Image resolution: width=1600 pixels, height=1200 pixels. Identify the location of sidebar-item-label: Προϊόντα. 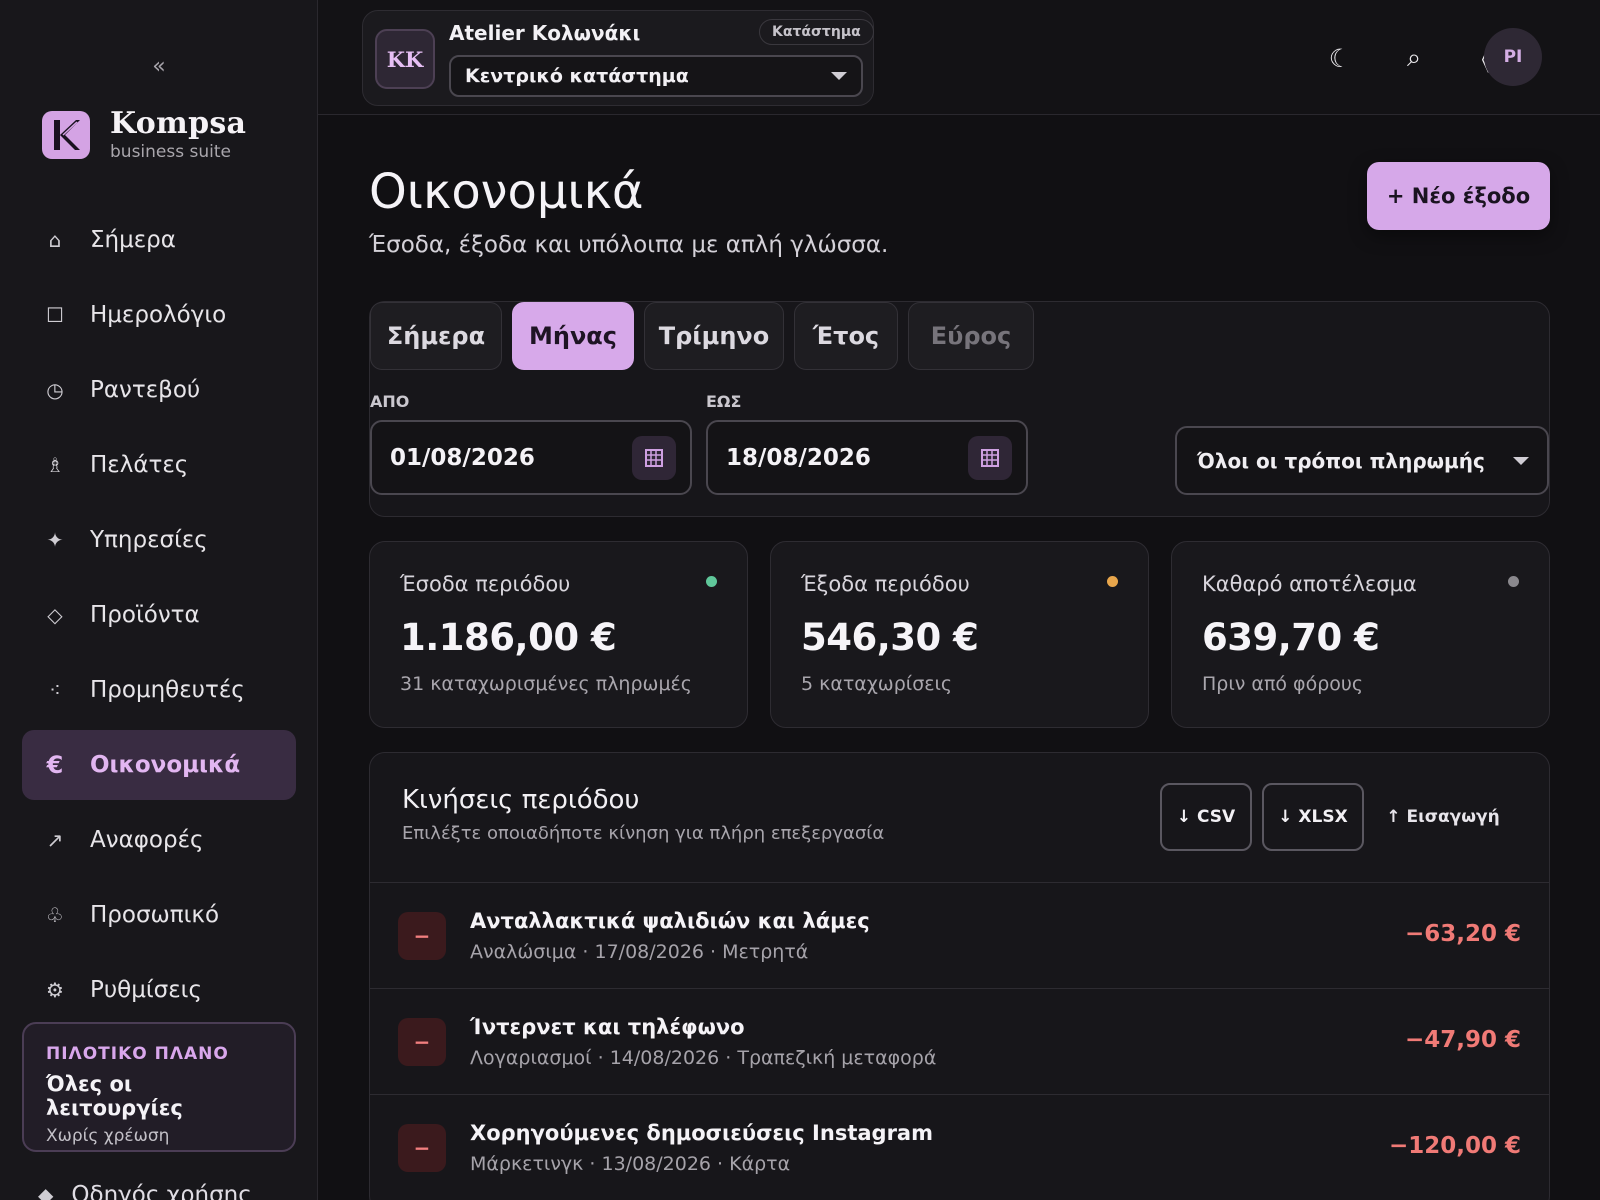
(145, 615).